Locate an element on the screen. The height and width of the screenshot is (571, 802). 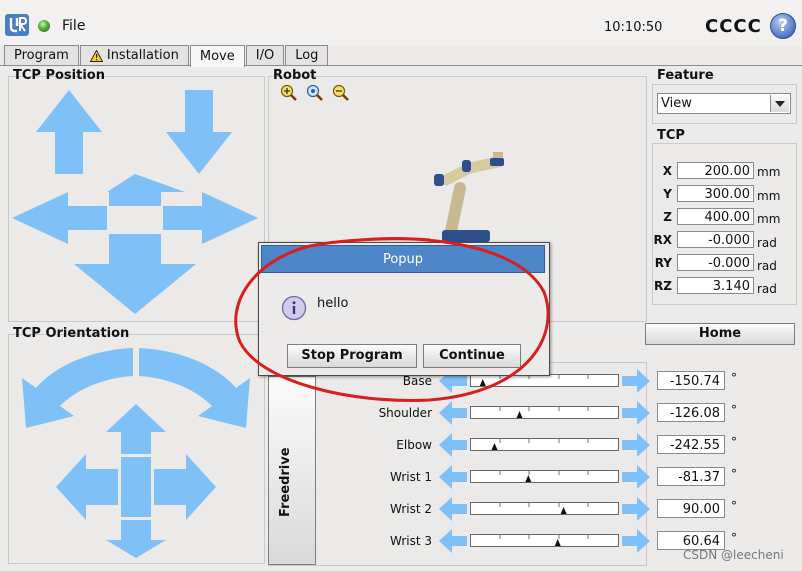
tab-bar: Program Installation Move I/O Log is located at coordinates (166, 56).